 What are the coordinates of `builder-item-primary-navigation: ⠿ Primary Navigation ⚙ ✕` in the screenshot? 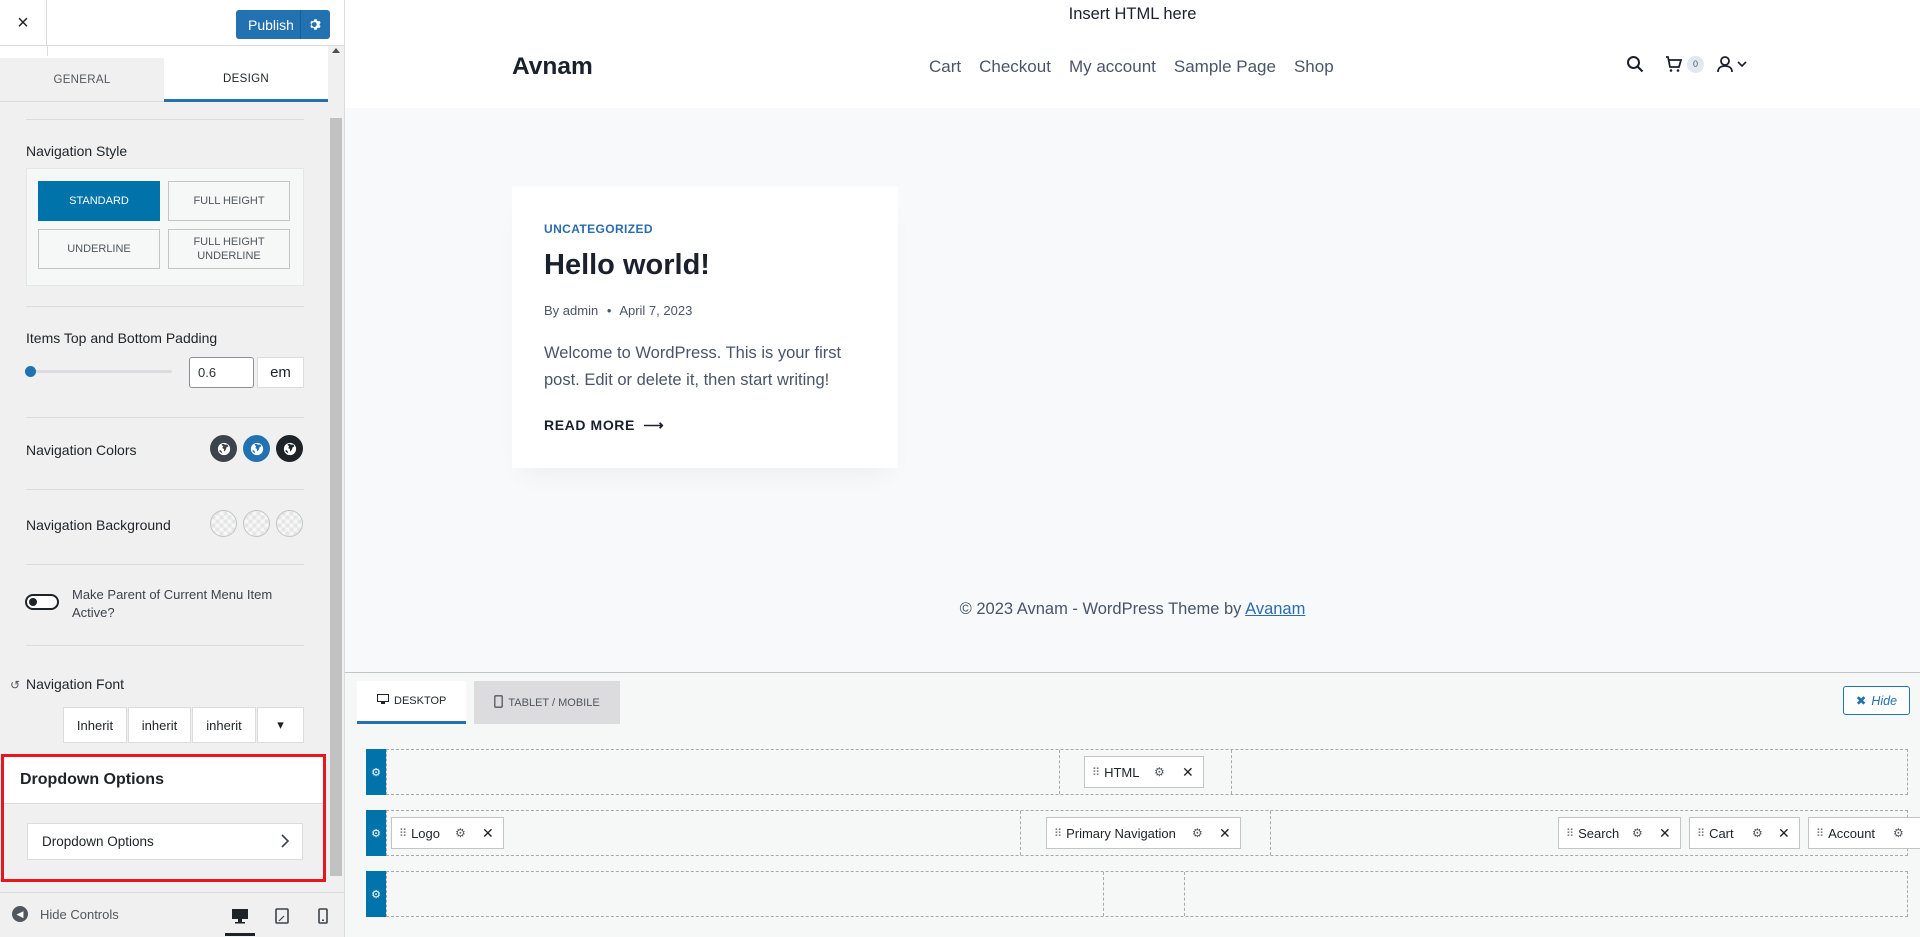 It's located at (1143, 833).